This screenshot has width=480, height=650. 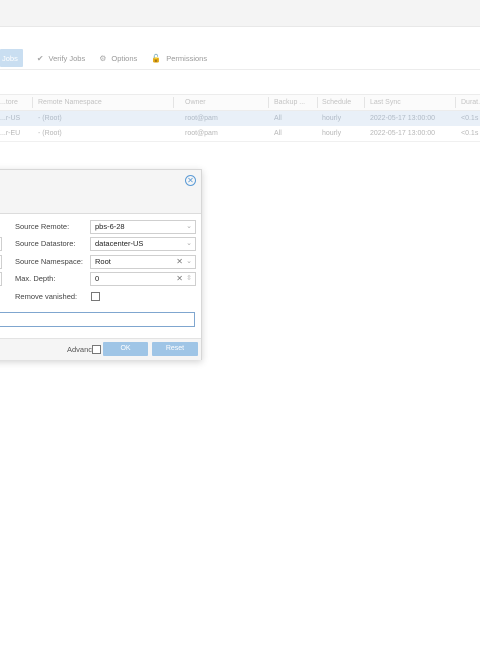 I want to click on source-datastore-row: Source Datastore: datacenter-US ⌄, so click(x=100, y=244).